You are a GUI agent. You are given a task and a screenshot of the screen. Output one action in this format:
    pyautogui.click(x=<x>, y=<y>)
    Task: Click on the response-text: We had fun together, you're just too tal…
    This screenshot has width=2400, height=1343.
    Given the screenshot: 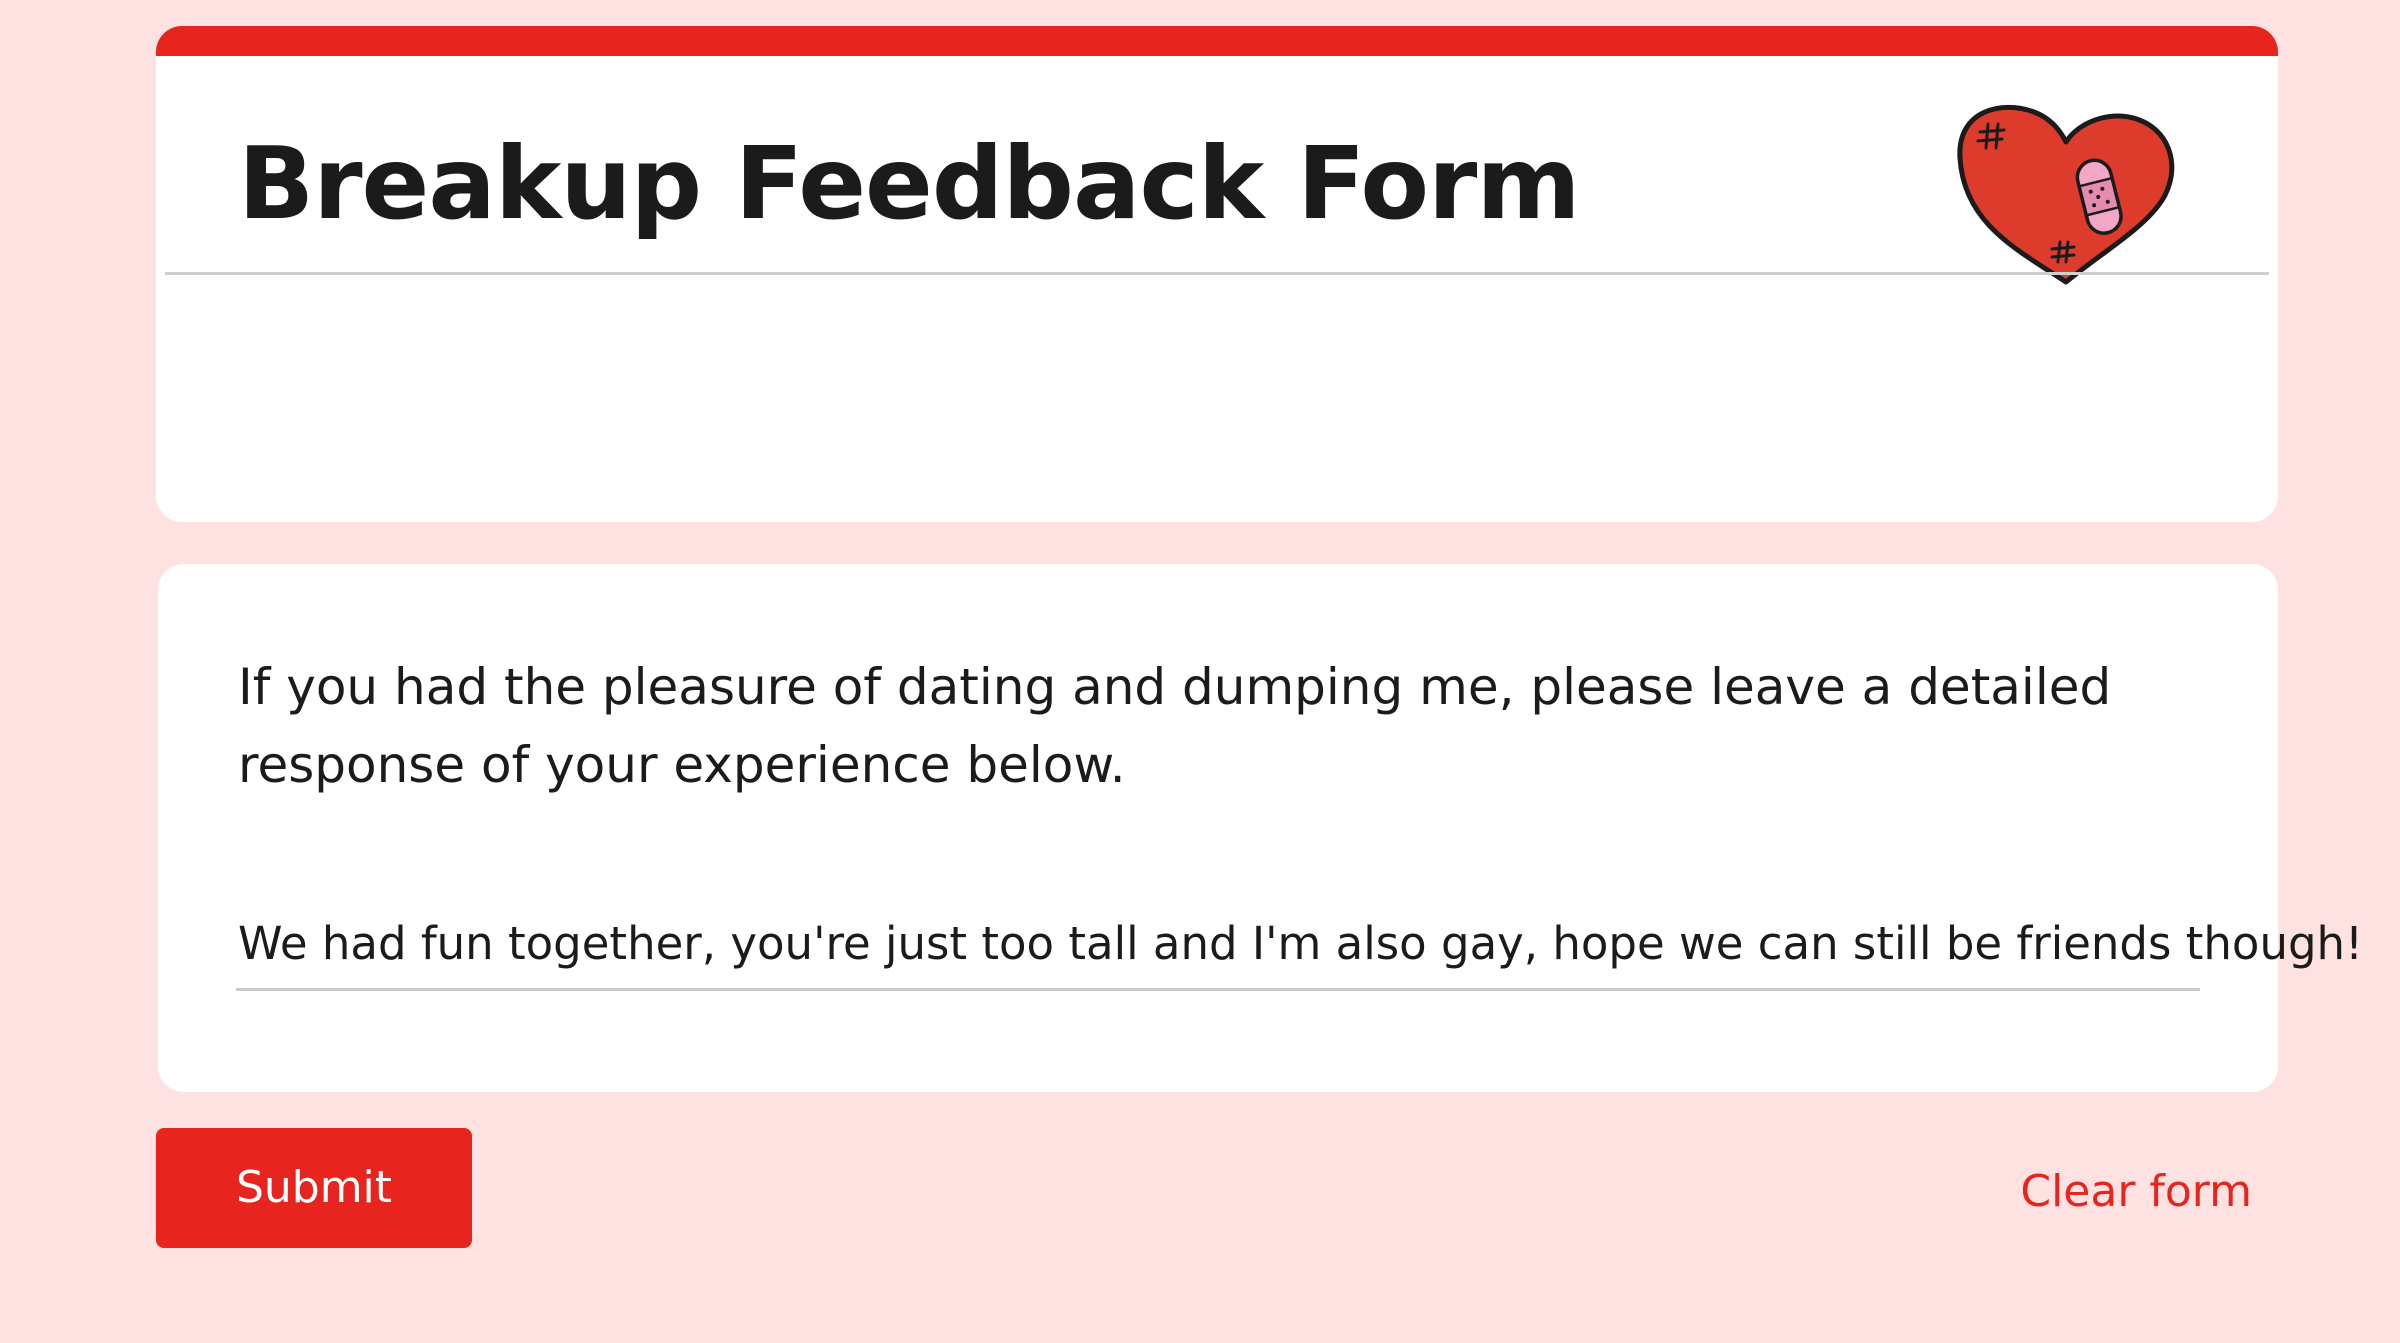 What is the action you would take?
    pyautogui.click(x=1301, y=943)
    